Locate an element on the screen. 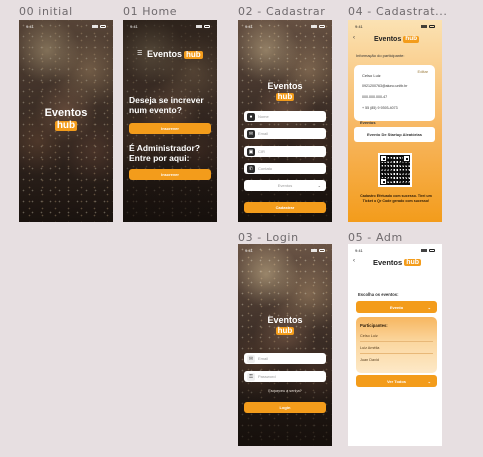 This screenshot has width=483, height=457. participant-email: 0921200763@aluno.unitb.br is located at coordinates (385, 86).